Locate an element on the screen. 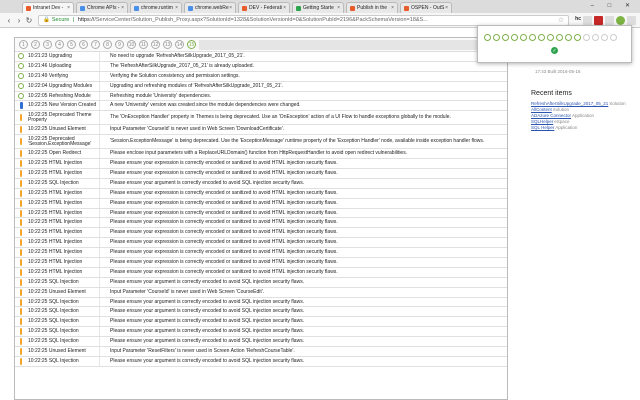 The height and width of the screenshot is (400, 640). log-time-category: 10:22:05 Refreshing Module is located at coordinates (59, 95).